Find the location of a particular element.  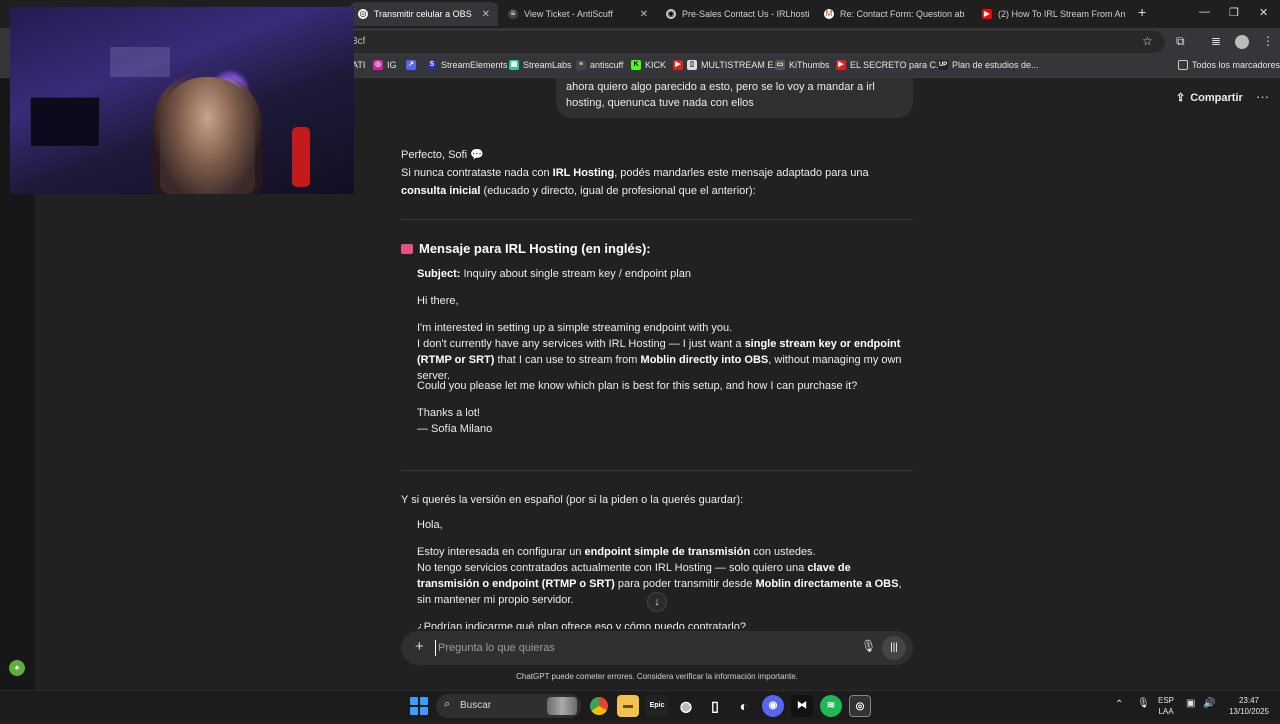

bookmark-ati: ATI is located at coordinates (358, 65).